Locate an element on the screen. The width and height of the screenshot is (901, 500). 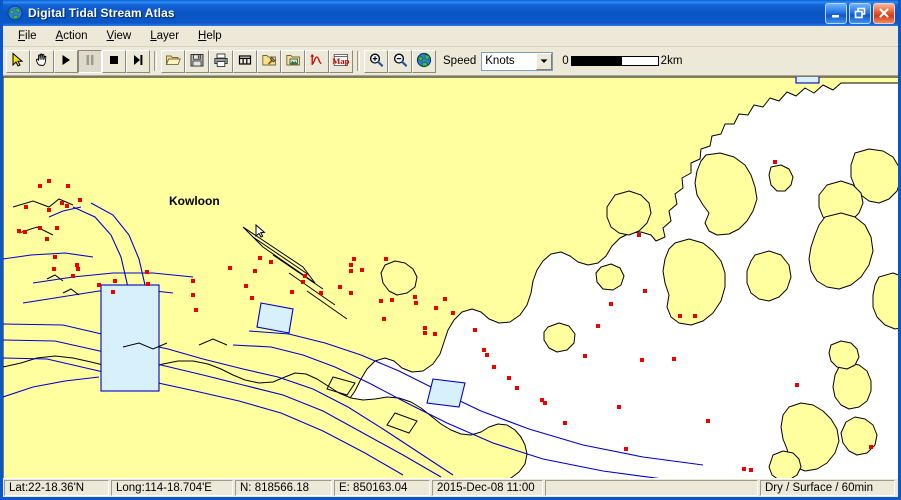
open-file-button is located at coordinates (173, 61).